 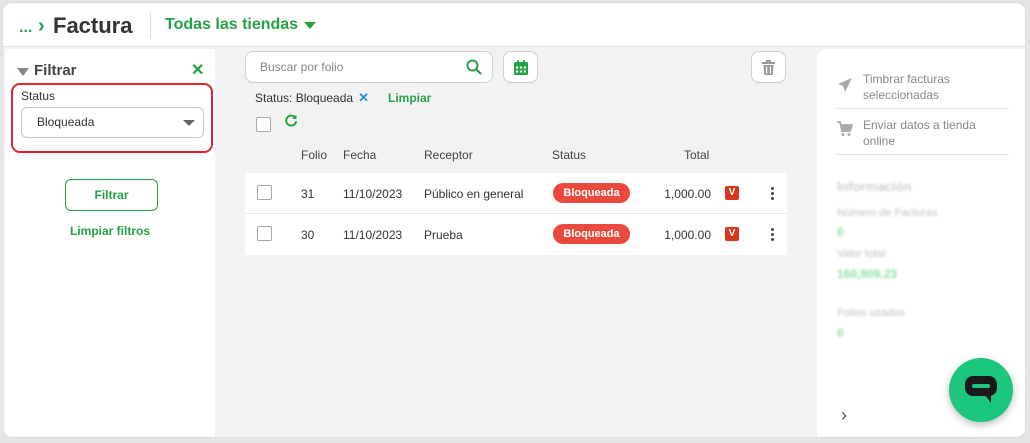 What do you see at coordinates (448, 155) in the screenshot?
I see `column-header-receptor: Receptor` at bounding box center [448, 155].